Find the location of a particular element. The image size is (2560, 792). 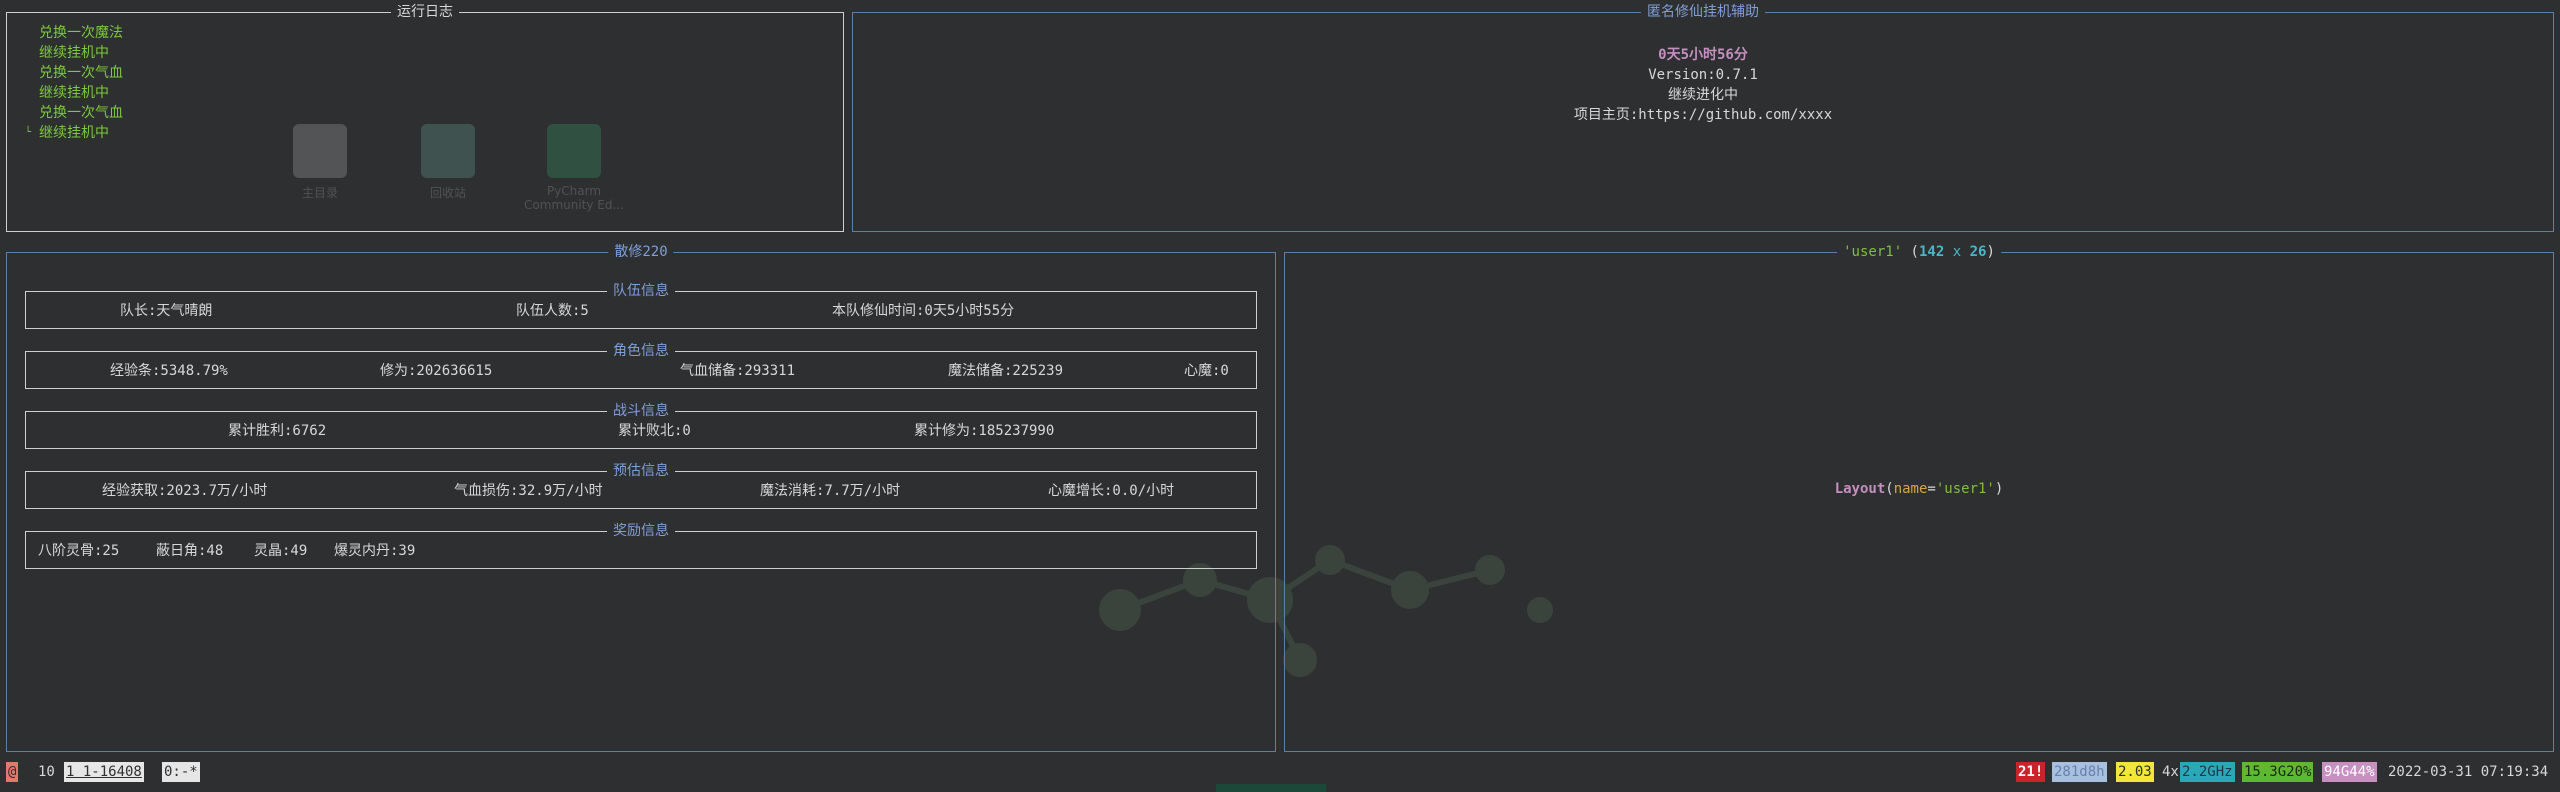

layout-repr-text: Layout(name='user1') is located at coordinates (1919, 489).